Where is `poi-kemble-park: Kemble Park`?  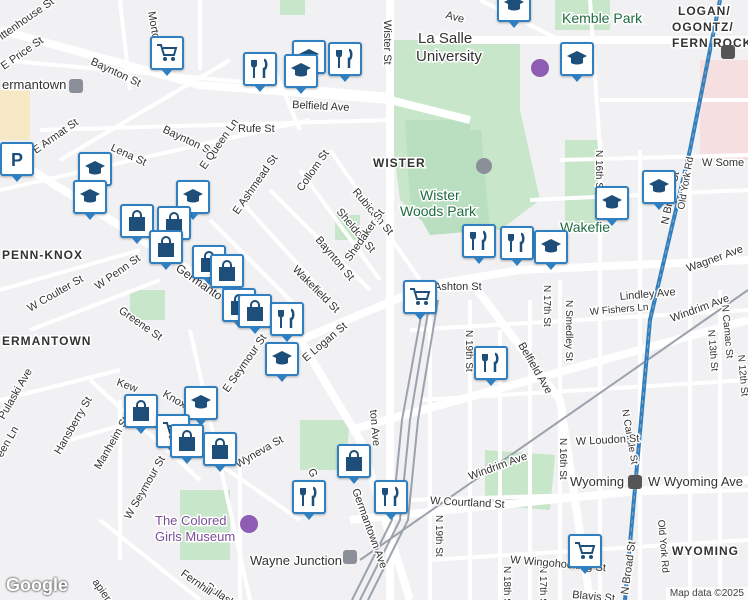 poi-kemble-park: Kemble Park is located at coordinates (602, 18).